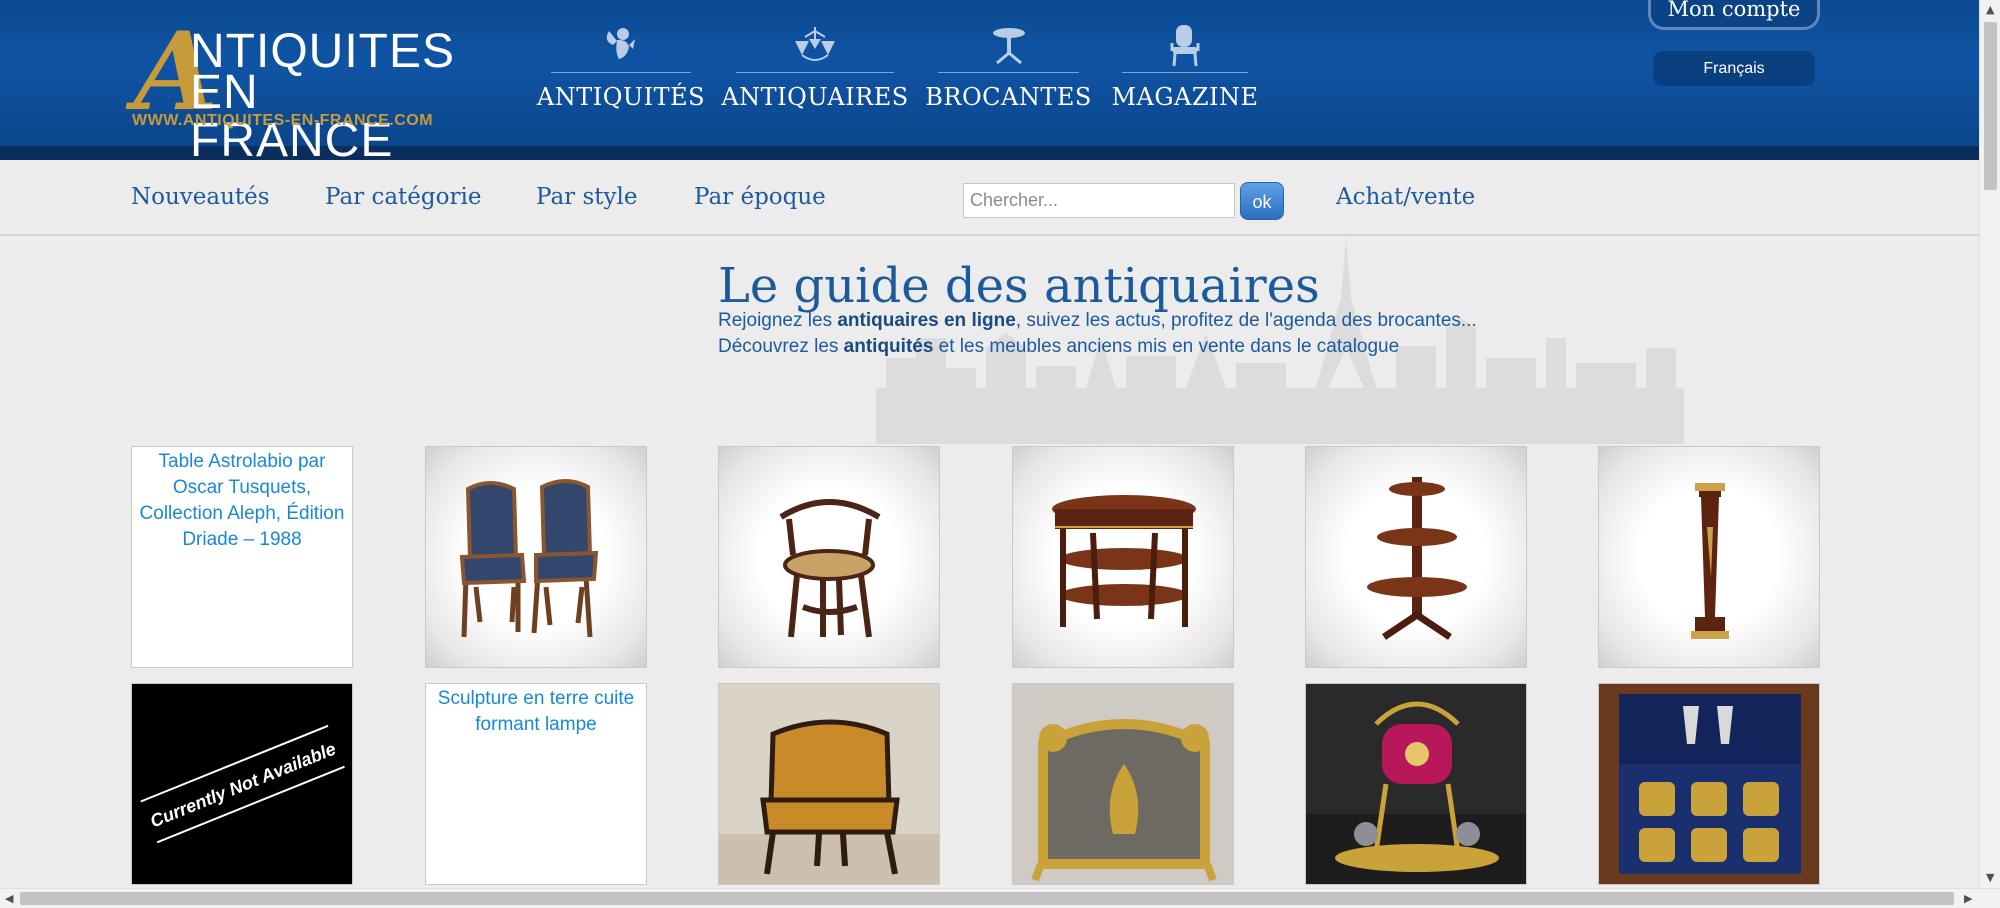 Image resolution: width=2000 pixels, height=908 pixels. Describe the element at coordinates (536, 784) in the screenshot. I see `product-tile-sculpture-lamp: Sculpture en terre cuite formant lampe` at that location.